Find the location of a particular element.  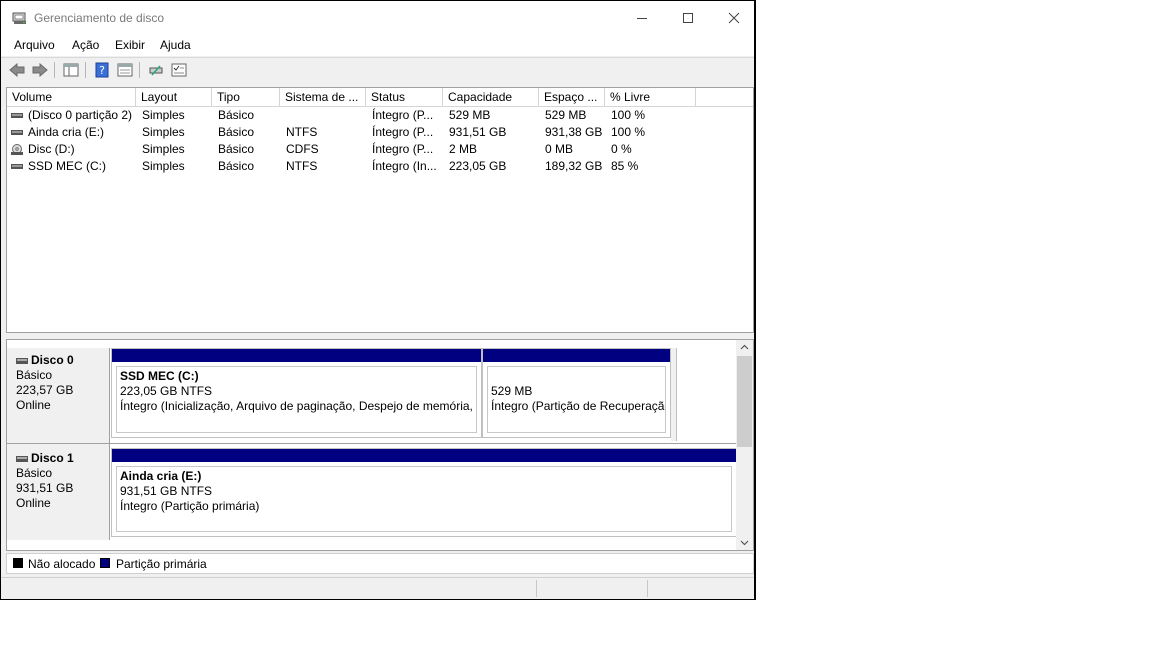

help-icon: ? is located at coordinates (102, 70).